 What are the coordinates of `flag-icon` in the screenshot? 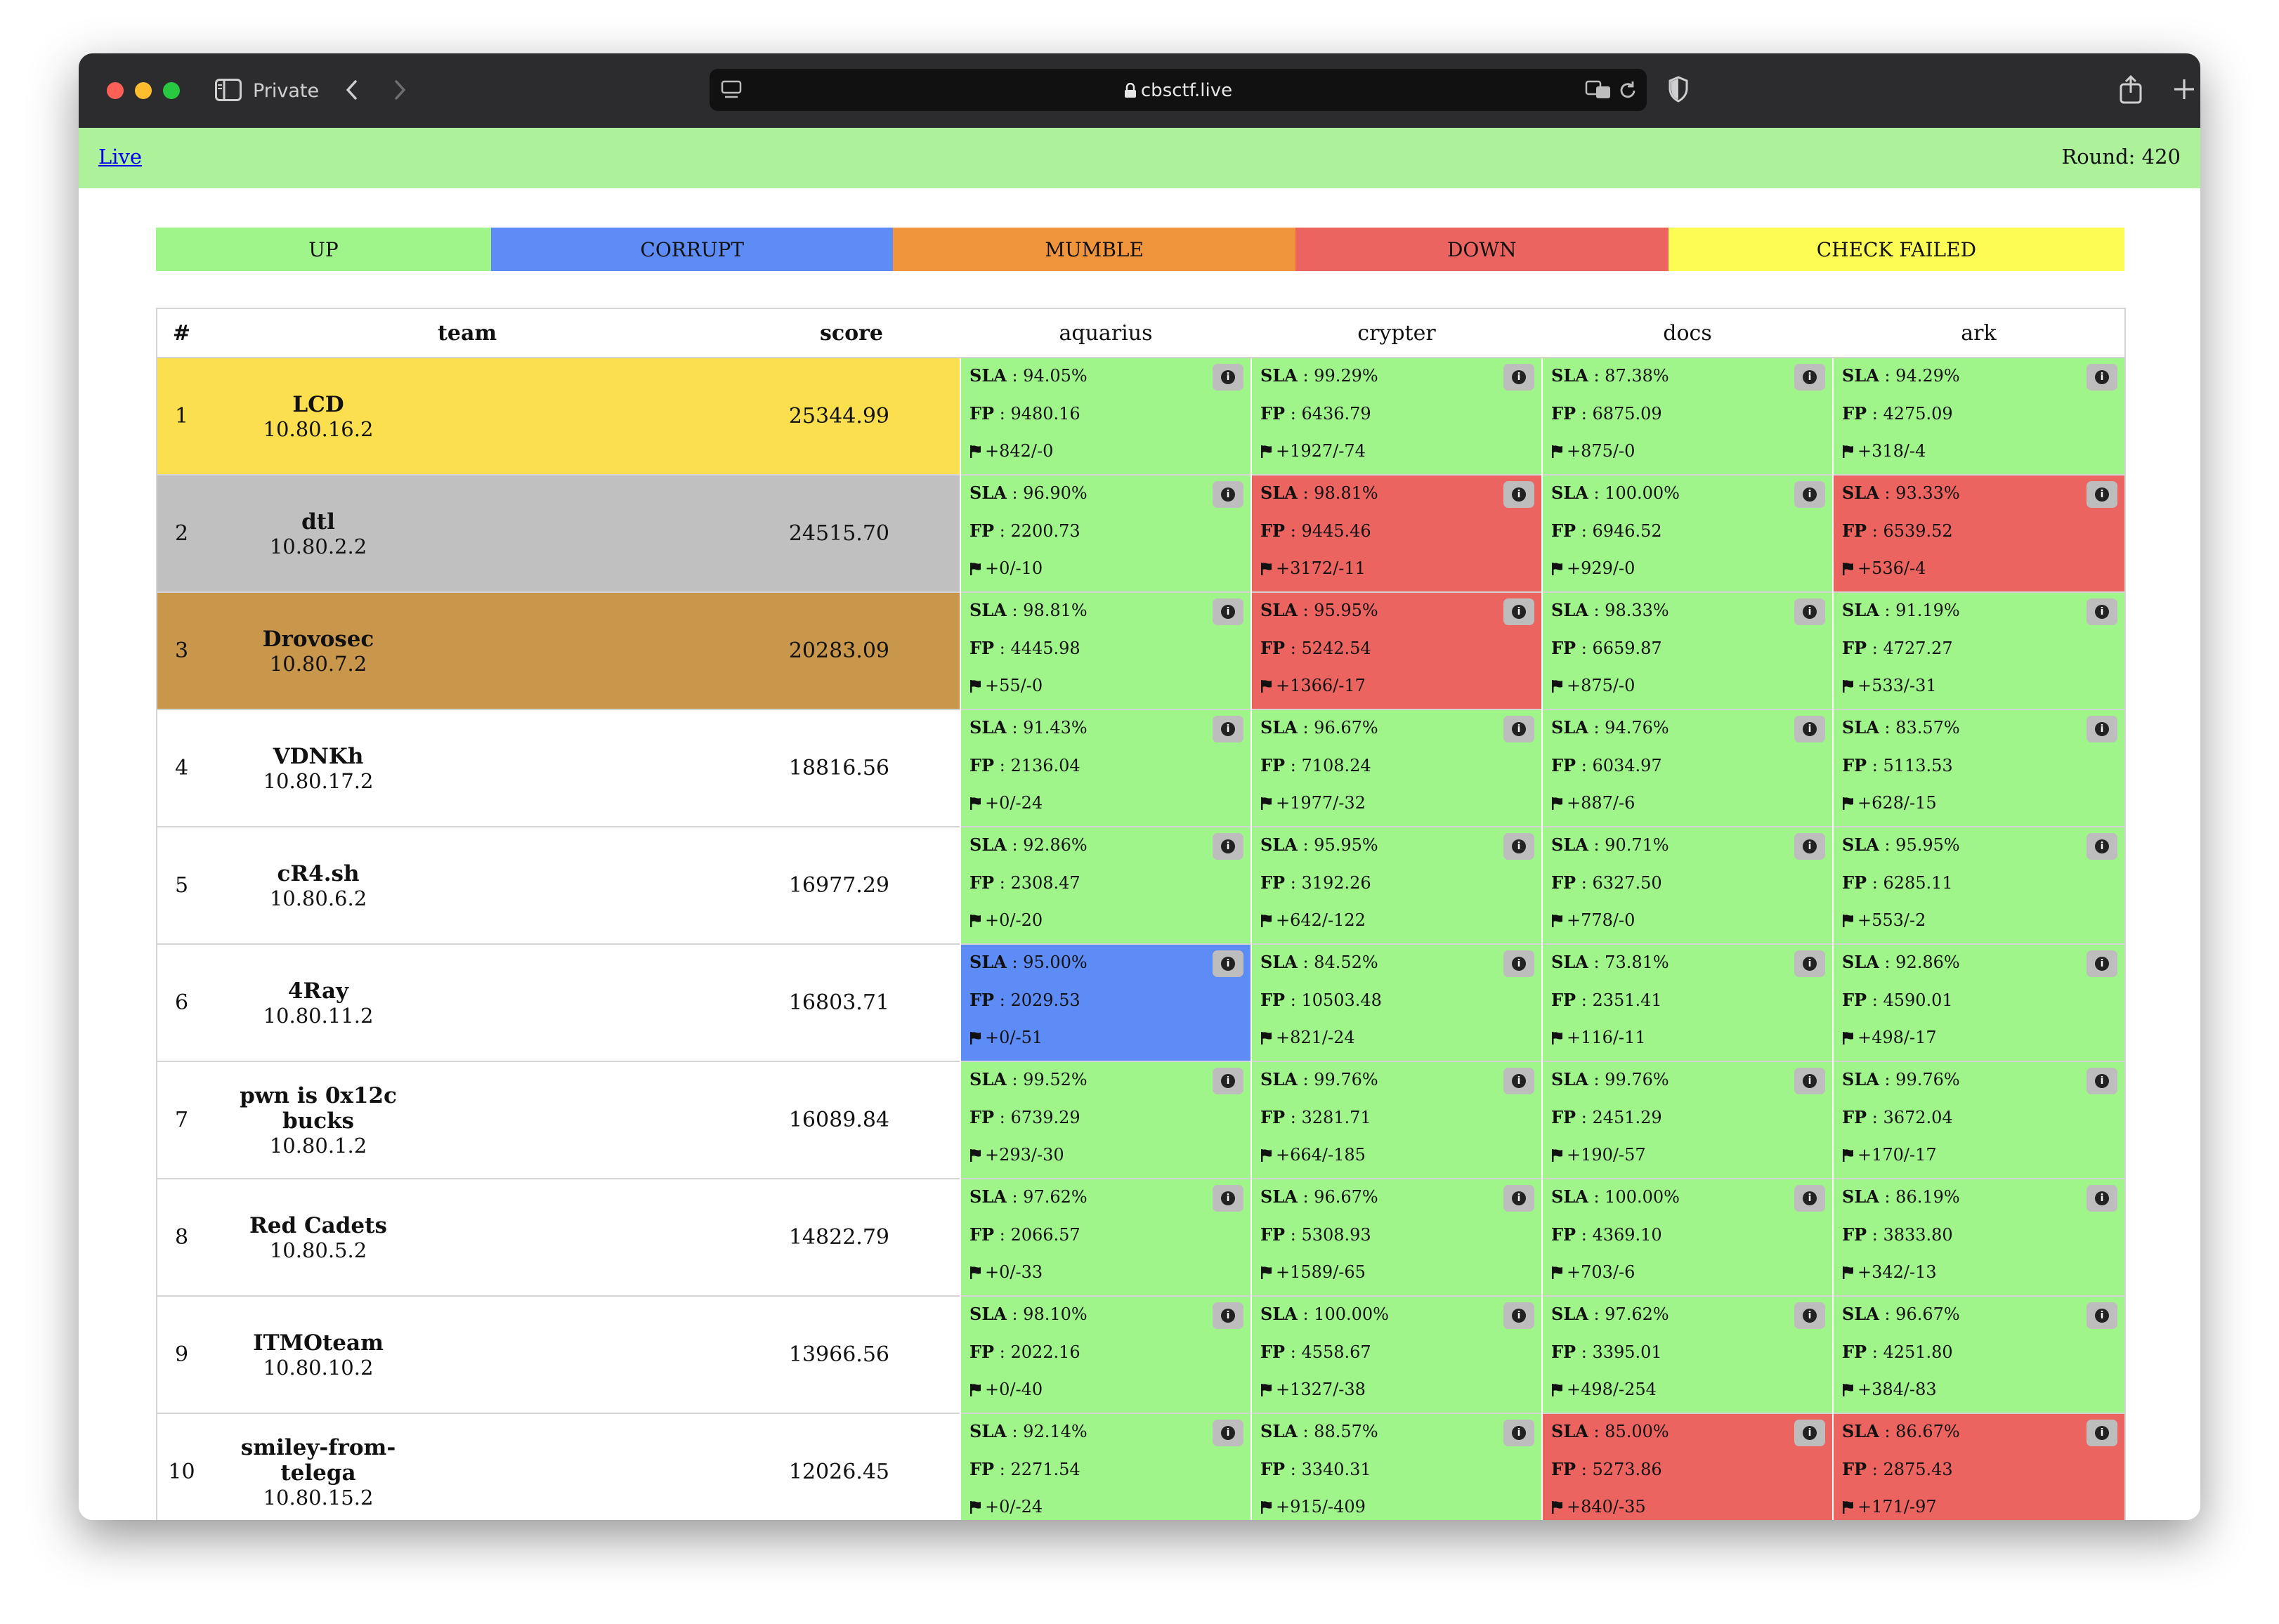 It's located at (975, 1507).